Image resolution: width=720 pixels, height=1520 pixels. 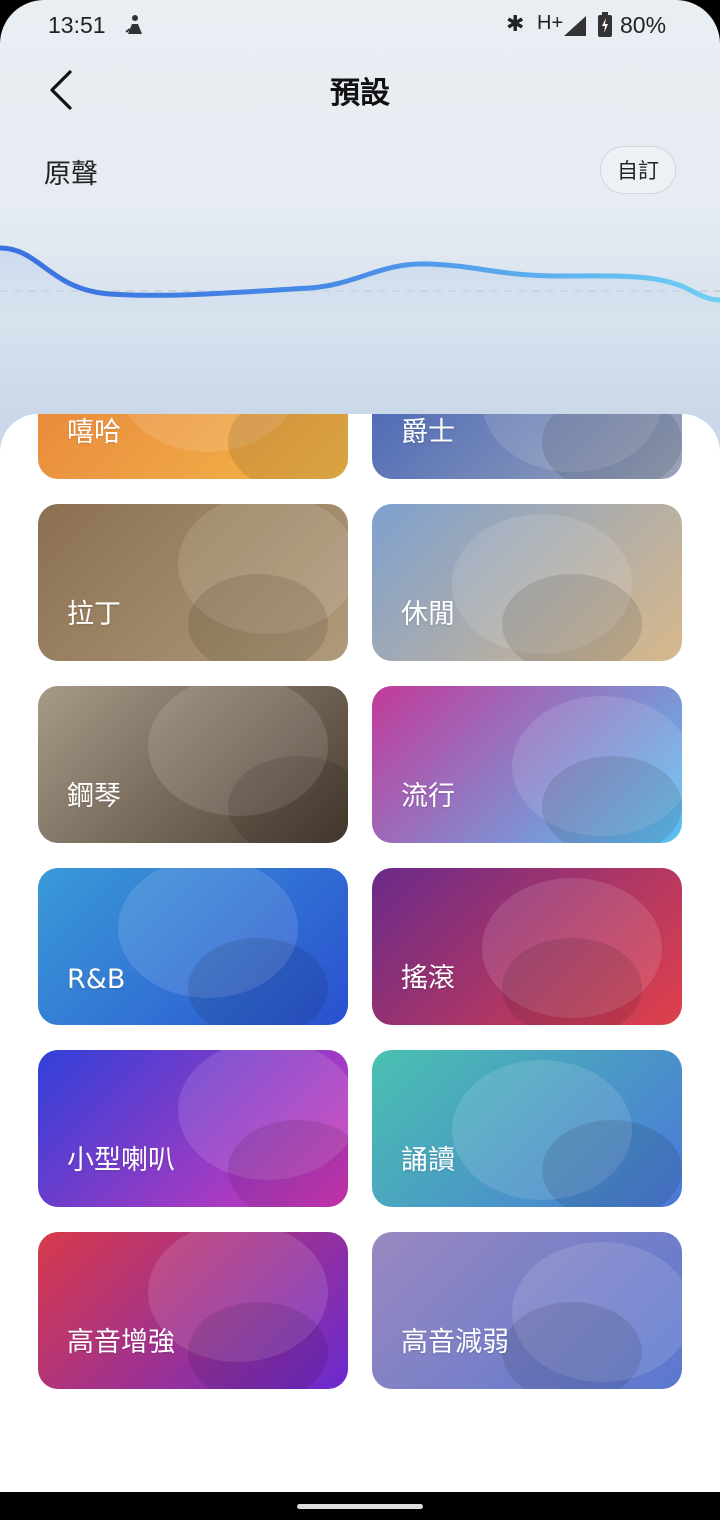 What do you see at coordinates (360, 93) in the screenshot?
I see `page-title: 預設` at bounding box center [360, 93].